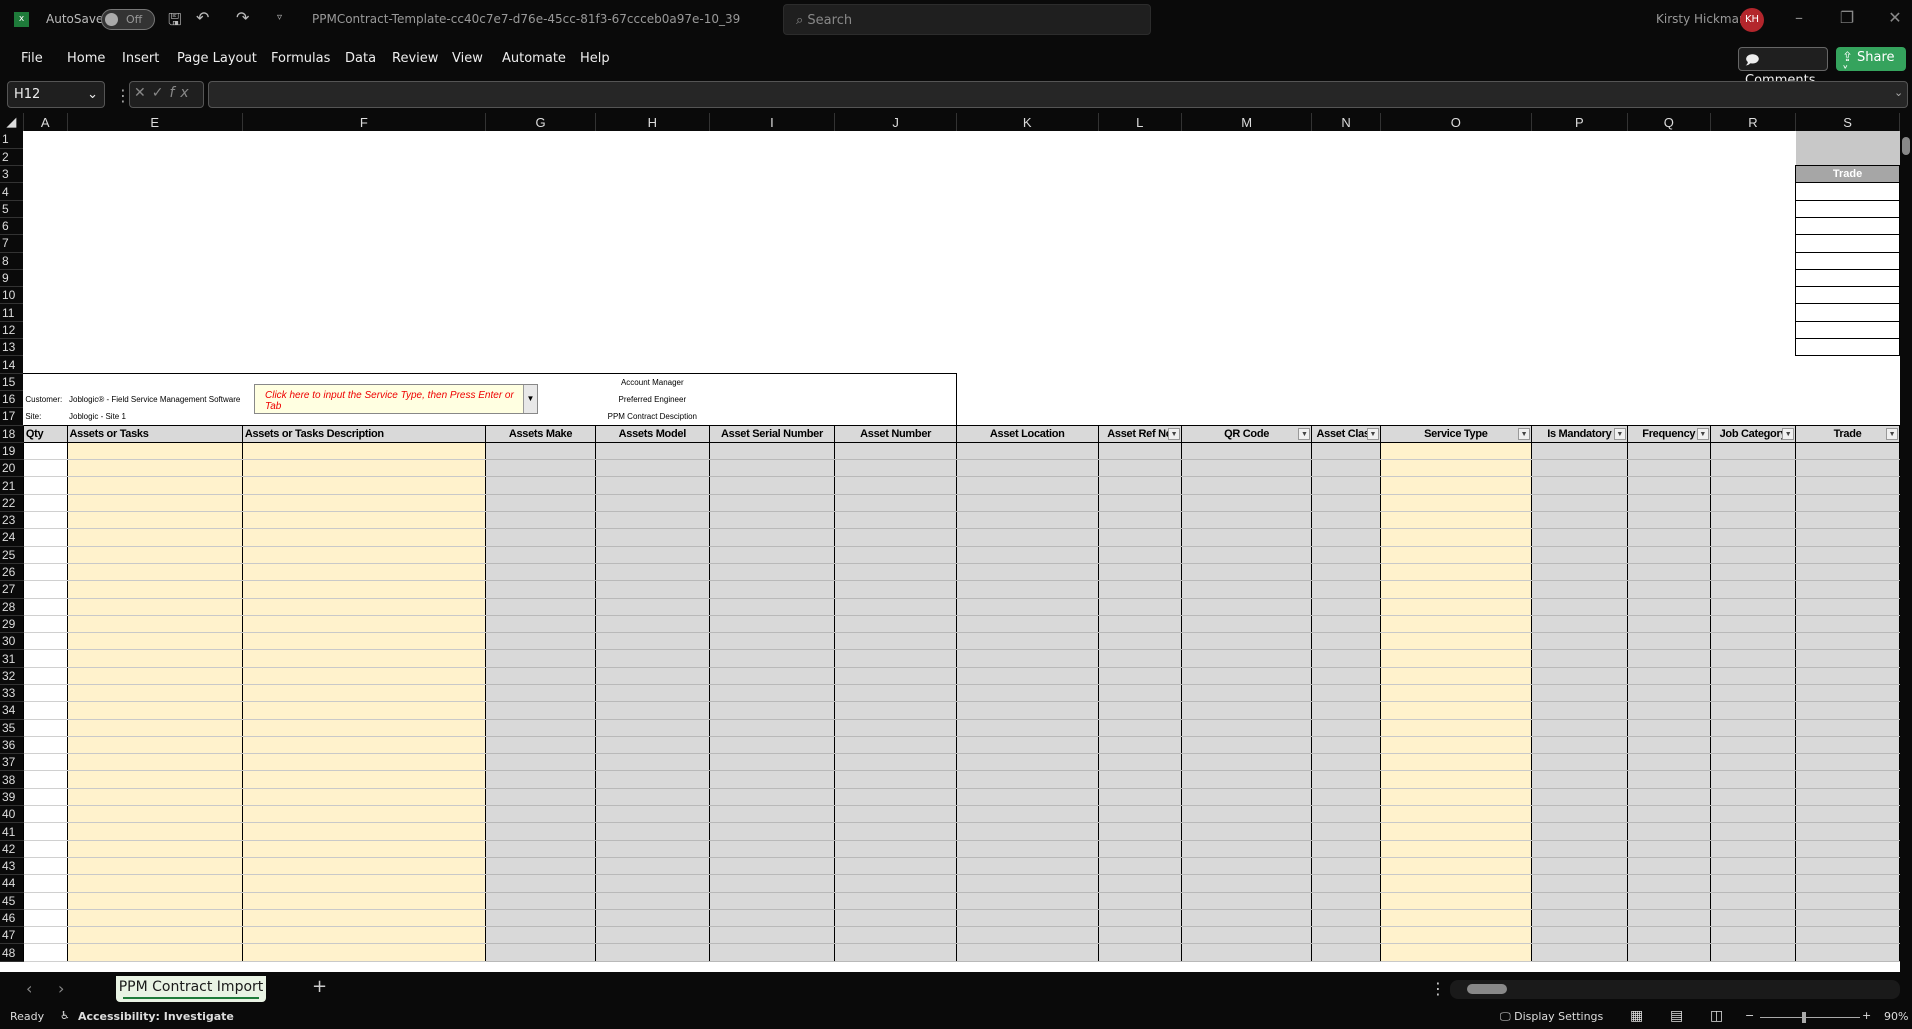 This screenshot has width=1912, height=1029. I want to click on row-header: 24, so click(12, 537).